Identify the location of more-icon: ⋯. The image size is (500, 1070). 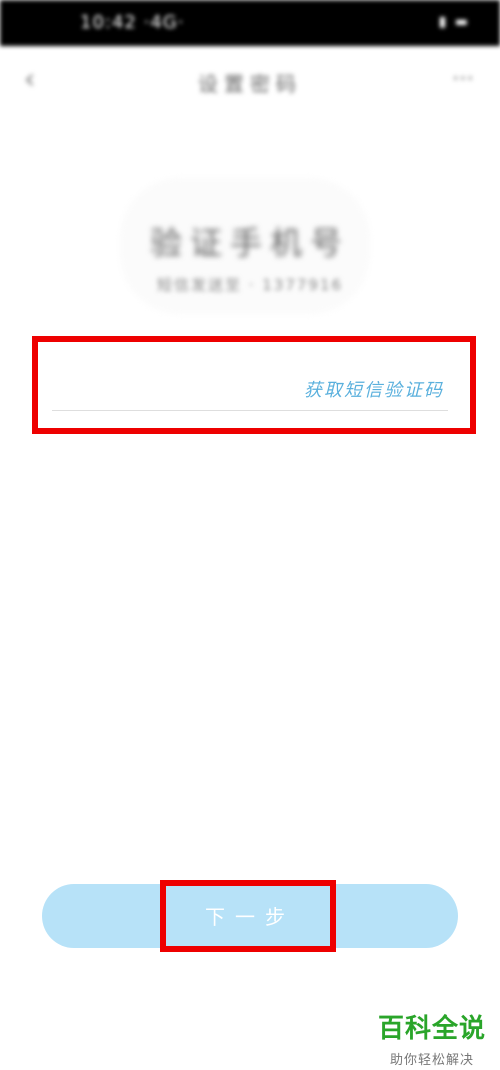
(463, 78).